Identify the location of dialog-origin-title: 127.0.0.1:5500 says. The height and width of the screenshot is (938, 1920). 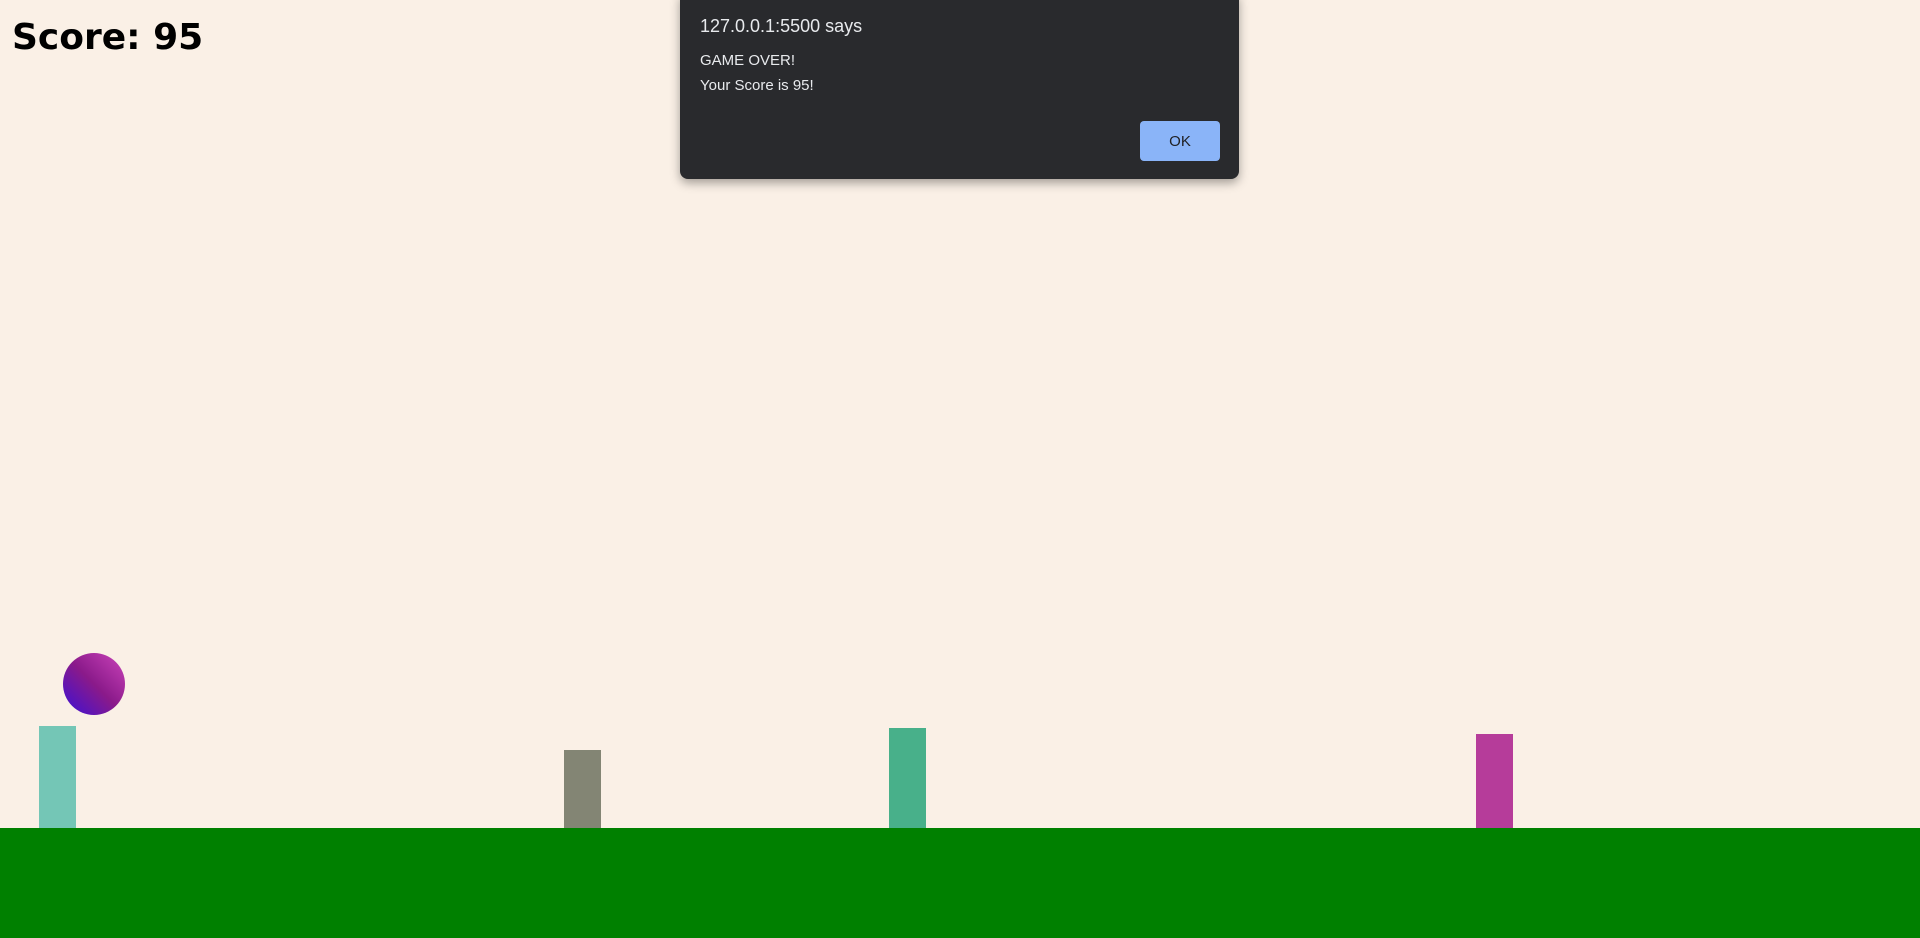
(781, 26).